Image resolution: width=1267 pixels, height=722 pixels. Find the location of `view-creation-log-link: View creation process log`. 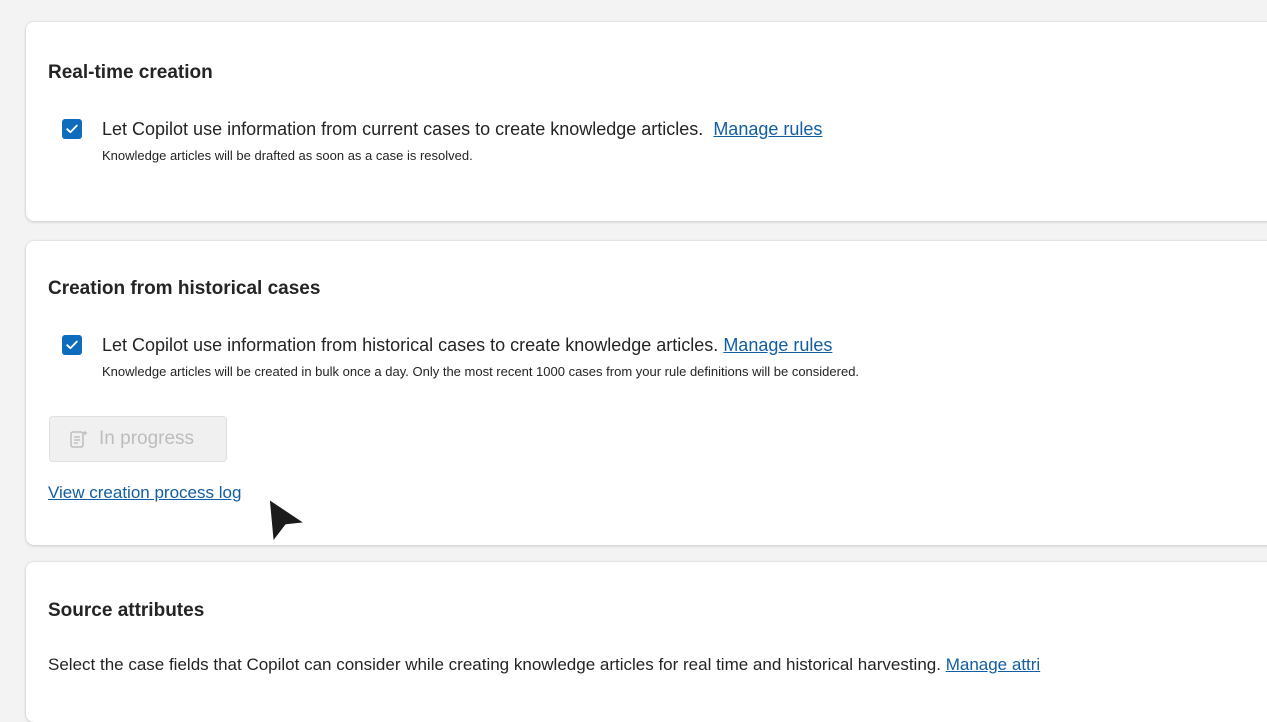

view-creation-log-link: View creation process log is located at coordinates (144, 493).